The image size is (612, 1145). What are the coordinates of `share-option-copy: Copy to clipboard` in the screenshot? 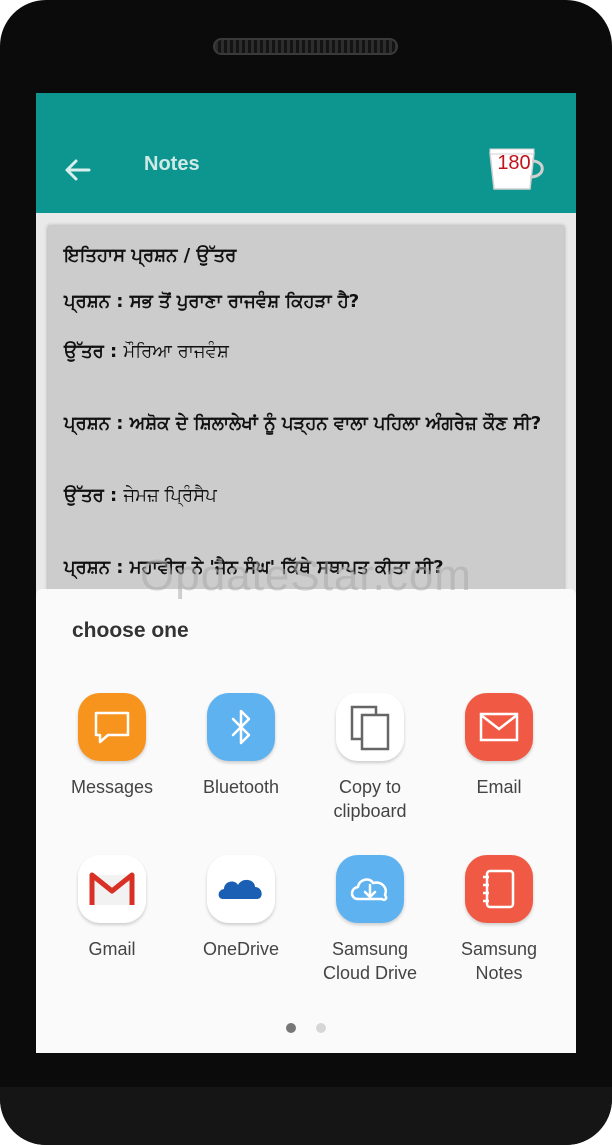 It's located at (370, 758).